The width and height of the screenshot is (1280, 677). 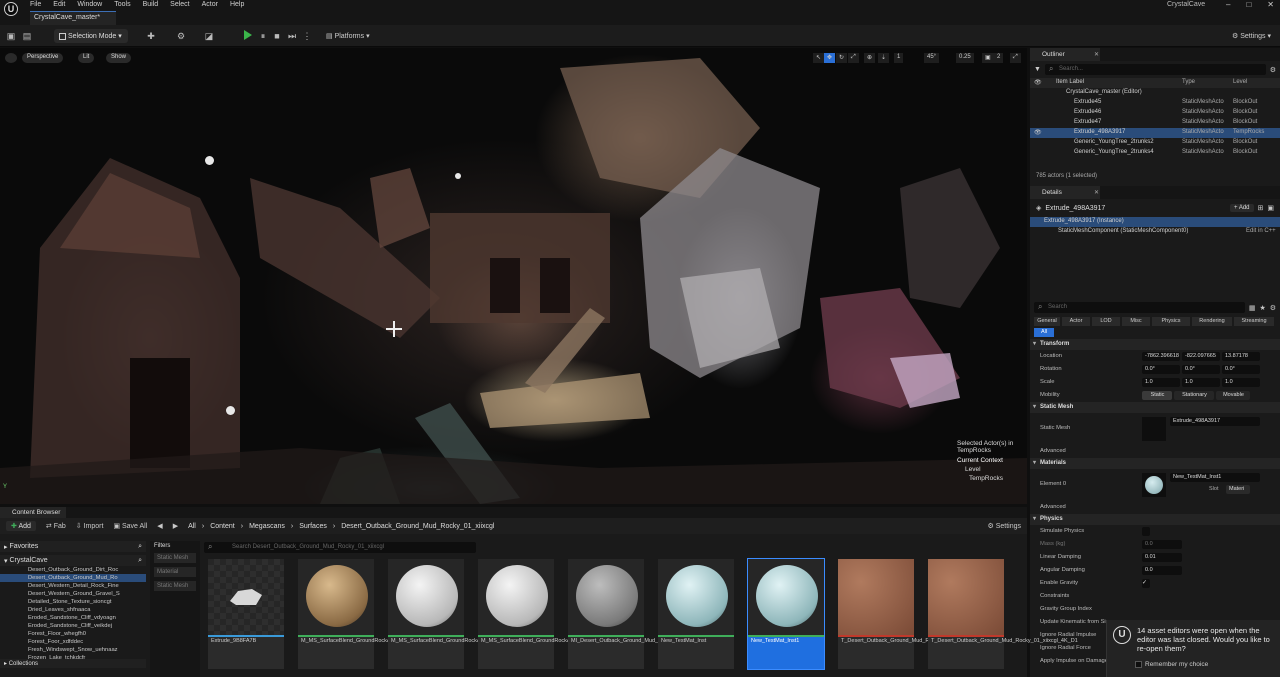 I want to click on blueprint-icon: ⊞, so click(x=1261, y=208).